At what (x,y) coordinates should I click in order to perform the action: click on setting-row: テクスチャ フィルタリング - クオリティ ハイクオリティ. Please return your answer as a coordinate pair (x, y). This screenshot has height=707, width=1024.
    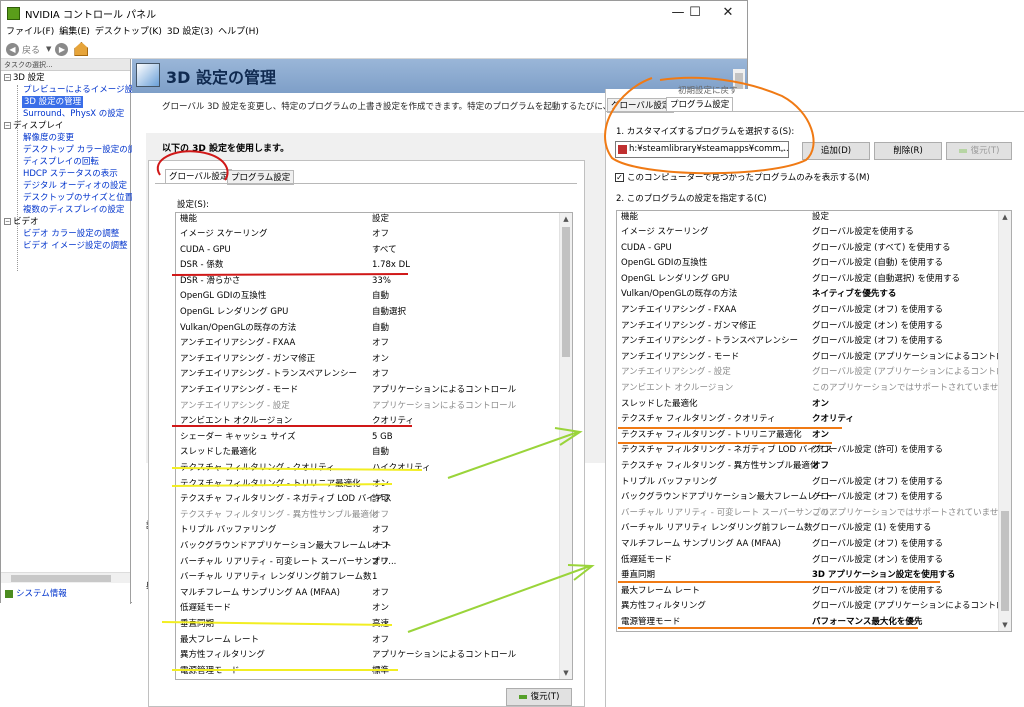
    Looking at the image, I should click on (367, 469).